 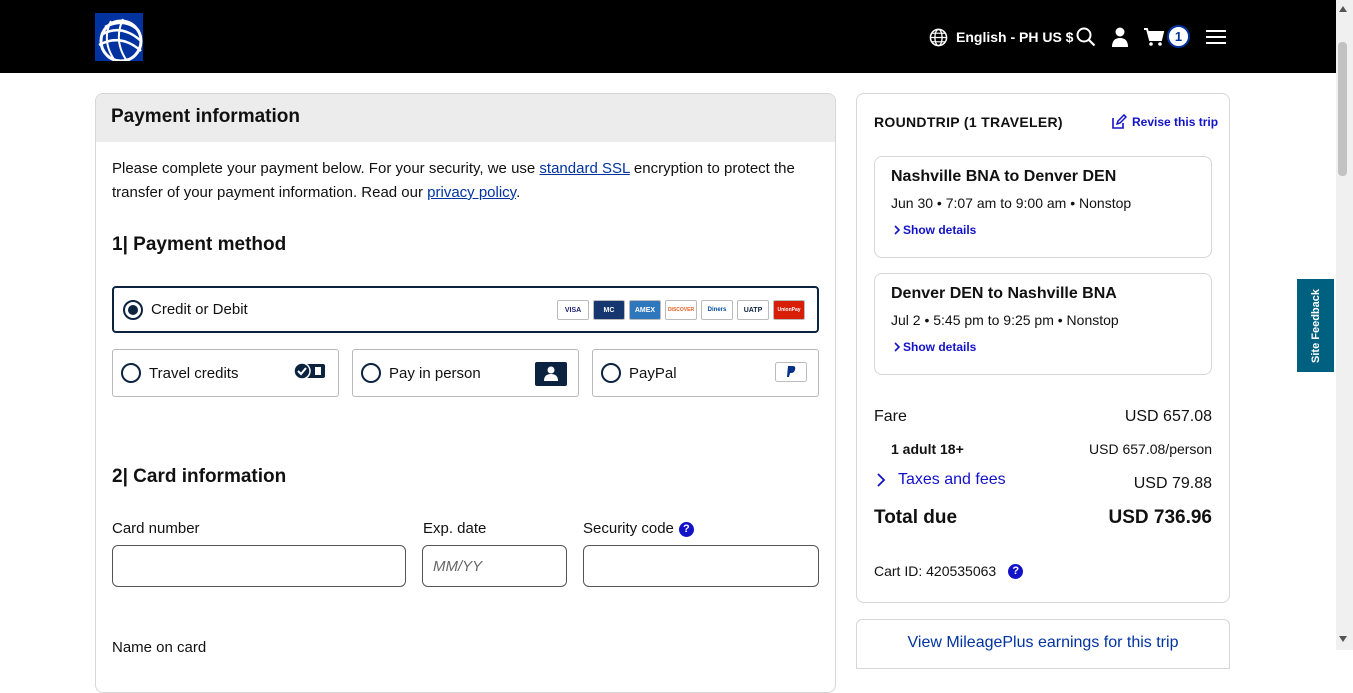 What do you see at coordinates (199, 309) in the screenshot?
I see `credit-debit-label: Credit or Debit` at bounding box center [199, 309].